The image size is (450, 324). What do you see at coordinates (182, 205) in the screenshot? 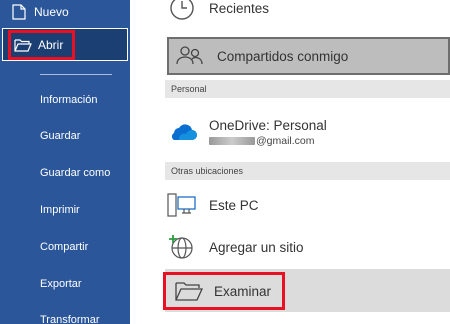
I see `computer-icon` at bounding box center [182, 205].